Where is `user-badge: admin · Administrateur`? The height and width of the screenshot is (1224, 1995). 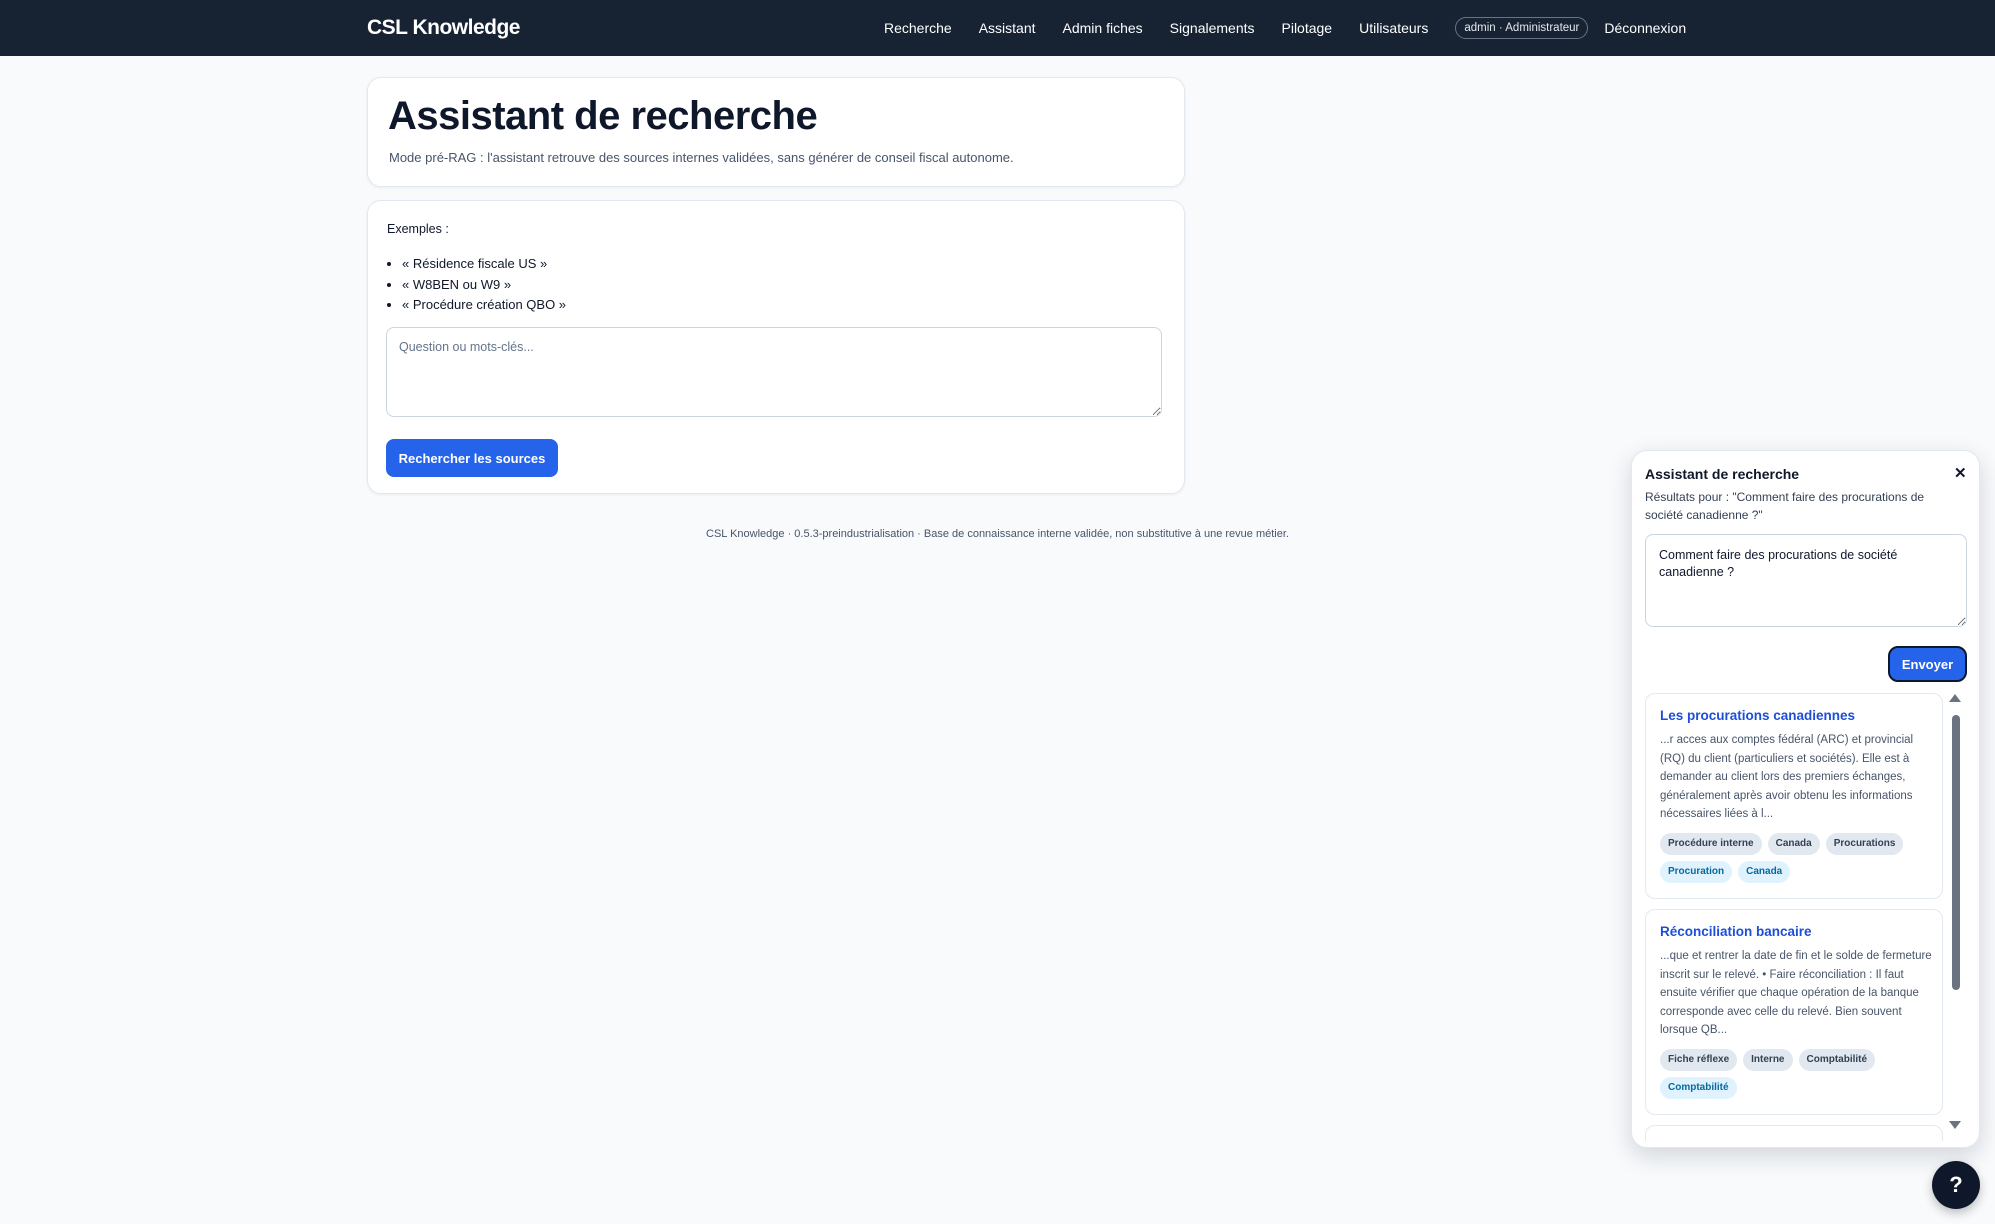
user-badge: admin · Administrateur is located at coordinates (1522, 28).